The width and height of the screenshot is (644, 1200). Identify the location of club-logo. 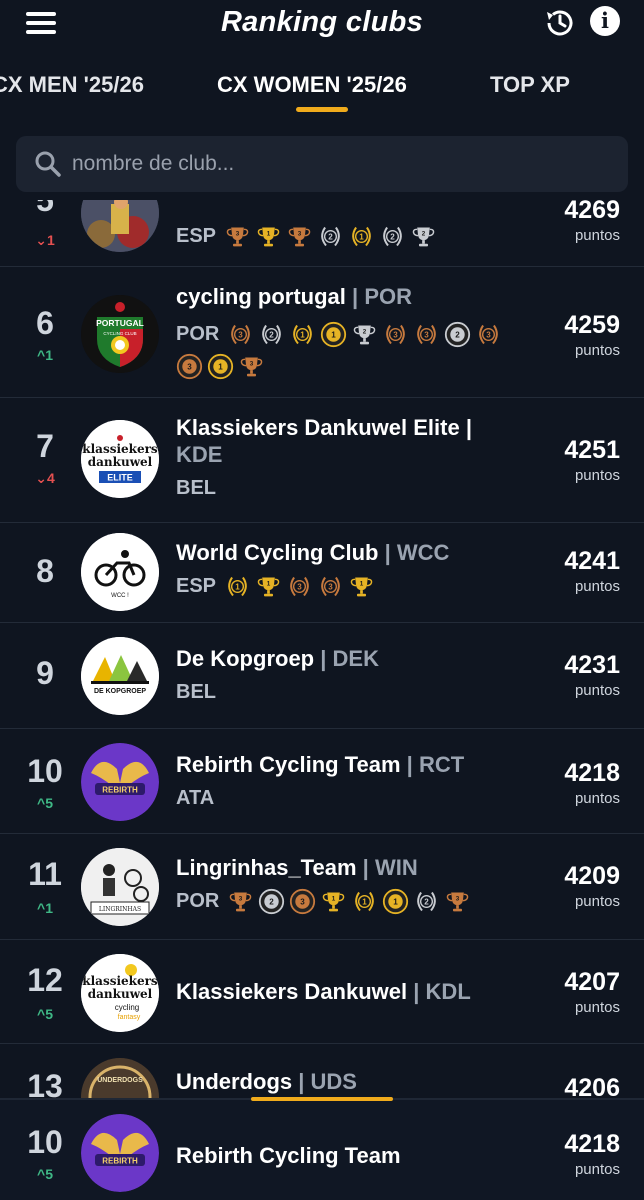
(120, 226).